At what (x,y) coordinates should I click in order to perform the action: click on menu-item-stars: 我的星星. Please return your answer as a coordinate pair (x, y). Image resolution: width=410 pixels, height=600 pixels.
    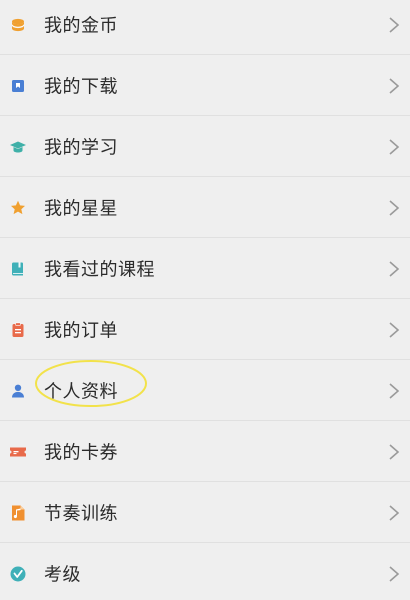
    Looking at the image, I should click on (205, 207).